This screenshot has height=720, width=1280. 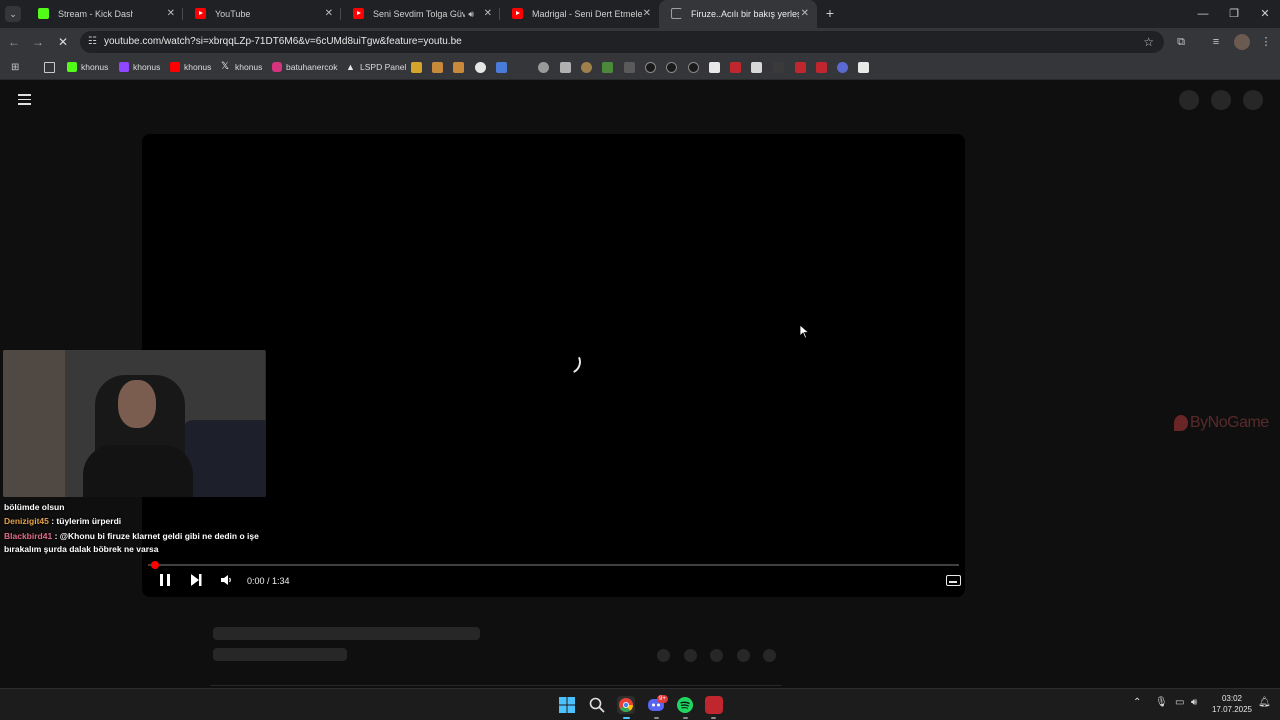 What do you see at coordinates (1161, 702) in the screenshot?
I see `microphone-icon: 🎙︎` at bounding box center [1161, 702].